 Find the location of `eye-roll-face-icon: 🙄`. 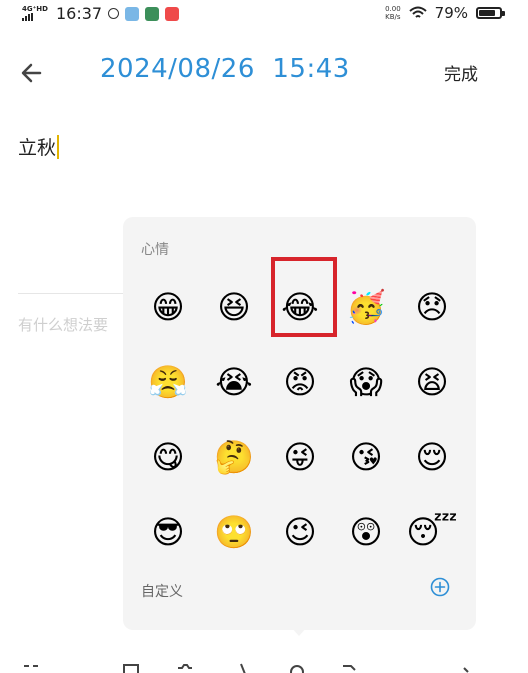

eye-roll-face-icon: 🙄 is located at coordinates (234, 531).